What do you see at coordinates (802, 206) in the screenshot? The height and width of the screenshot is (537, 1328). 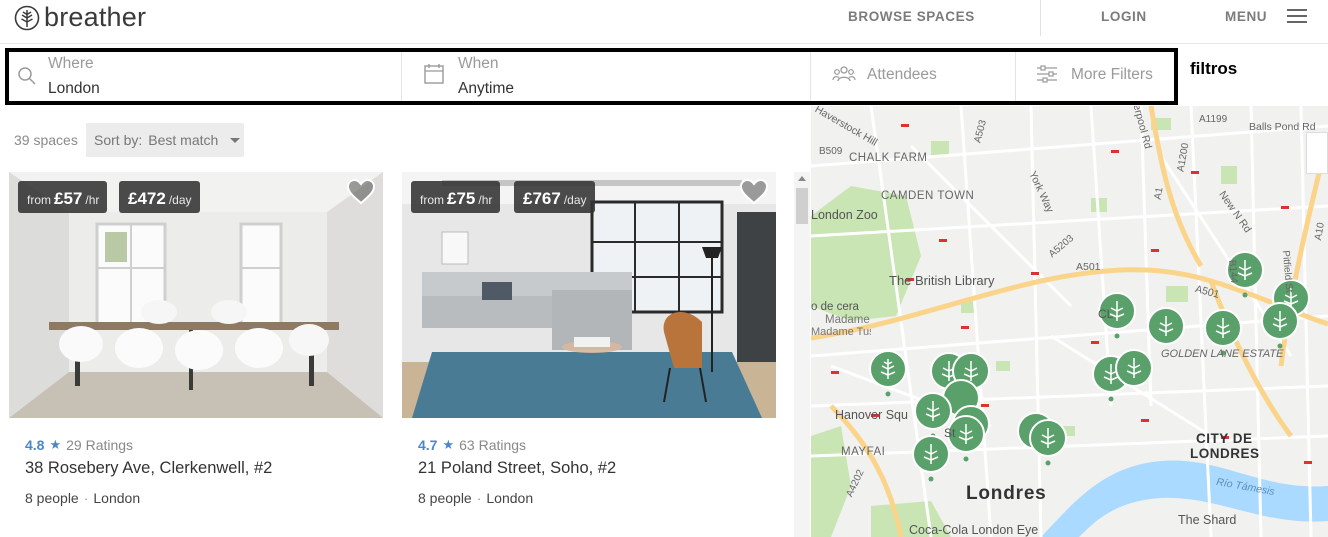 I see `scroll-thumb` at bounding box center [802, 206].